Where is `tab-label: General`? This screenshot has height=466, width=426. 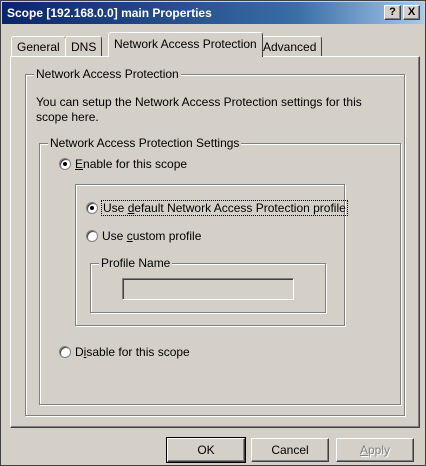 tab-label: General is located at coordinates (38, 47).